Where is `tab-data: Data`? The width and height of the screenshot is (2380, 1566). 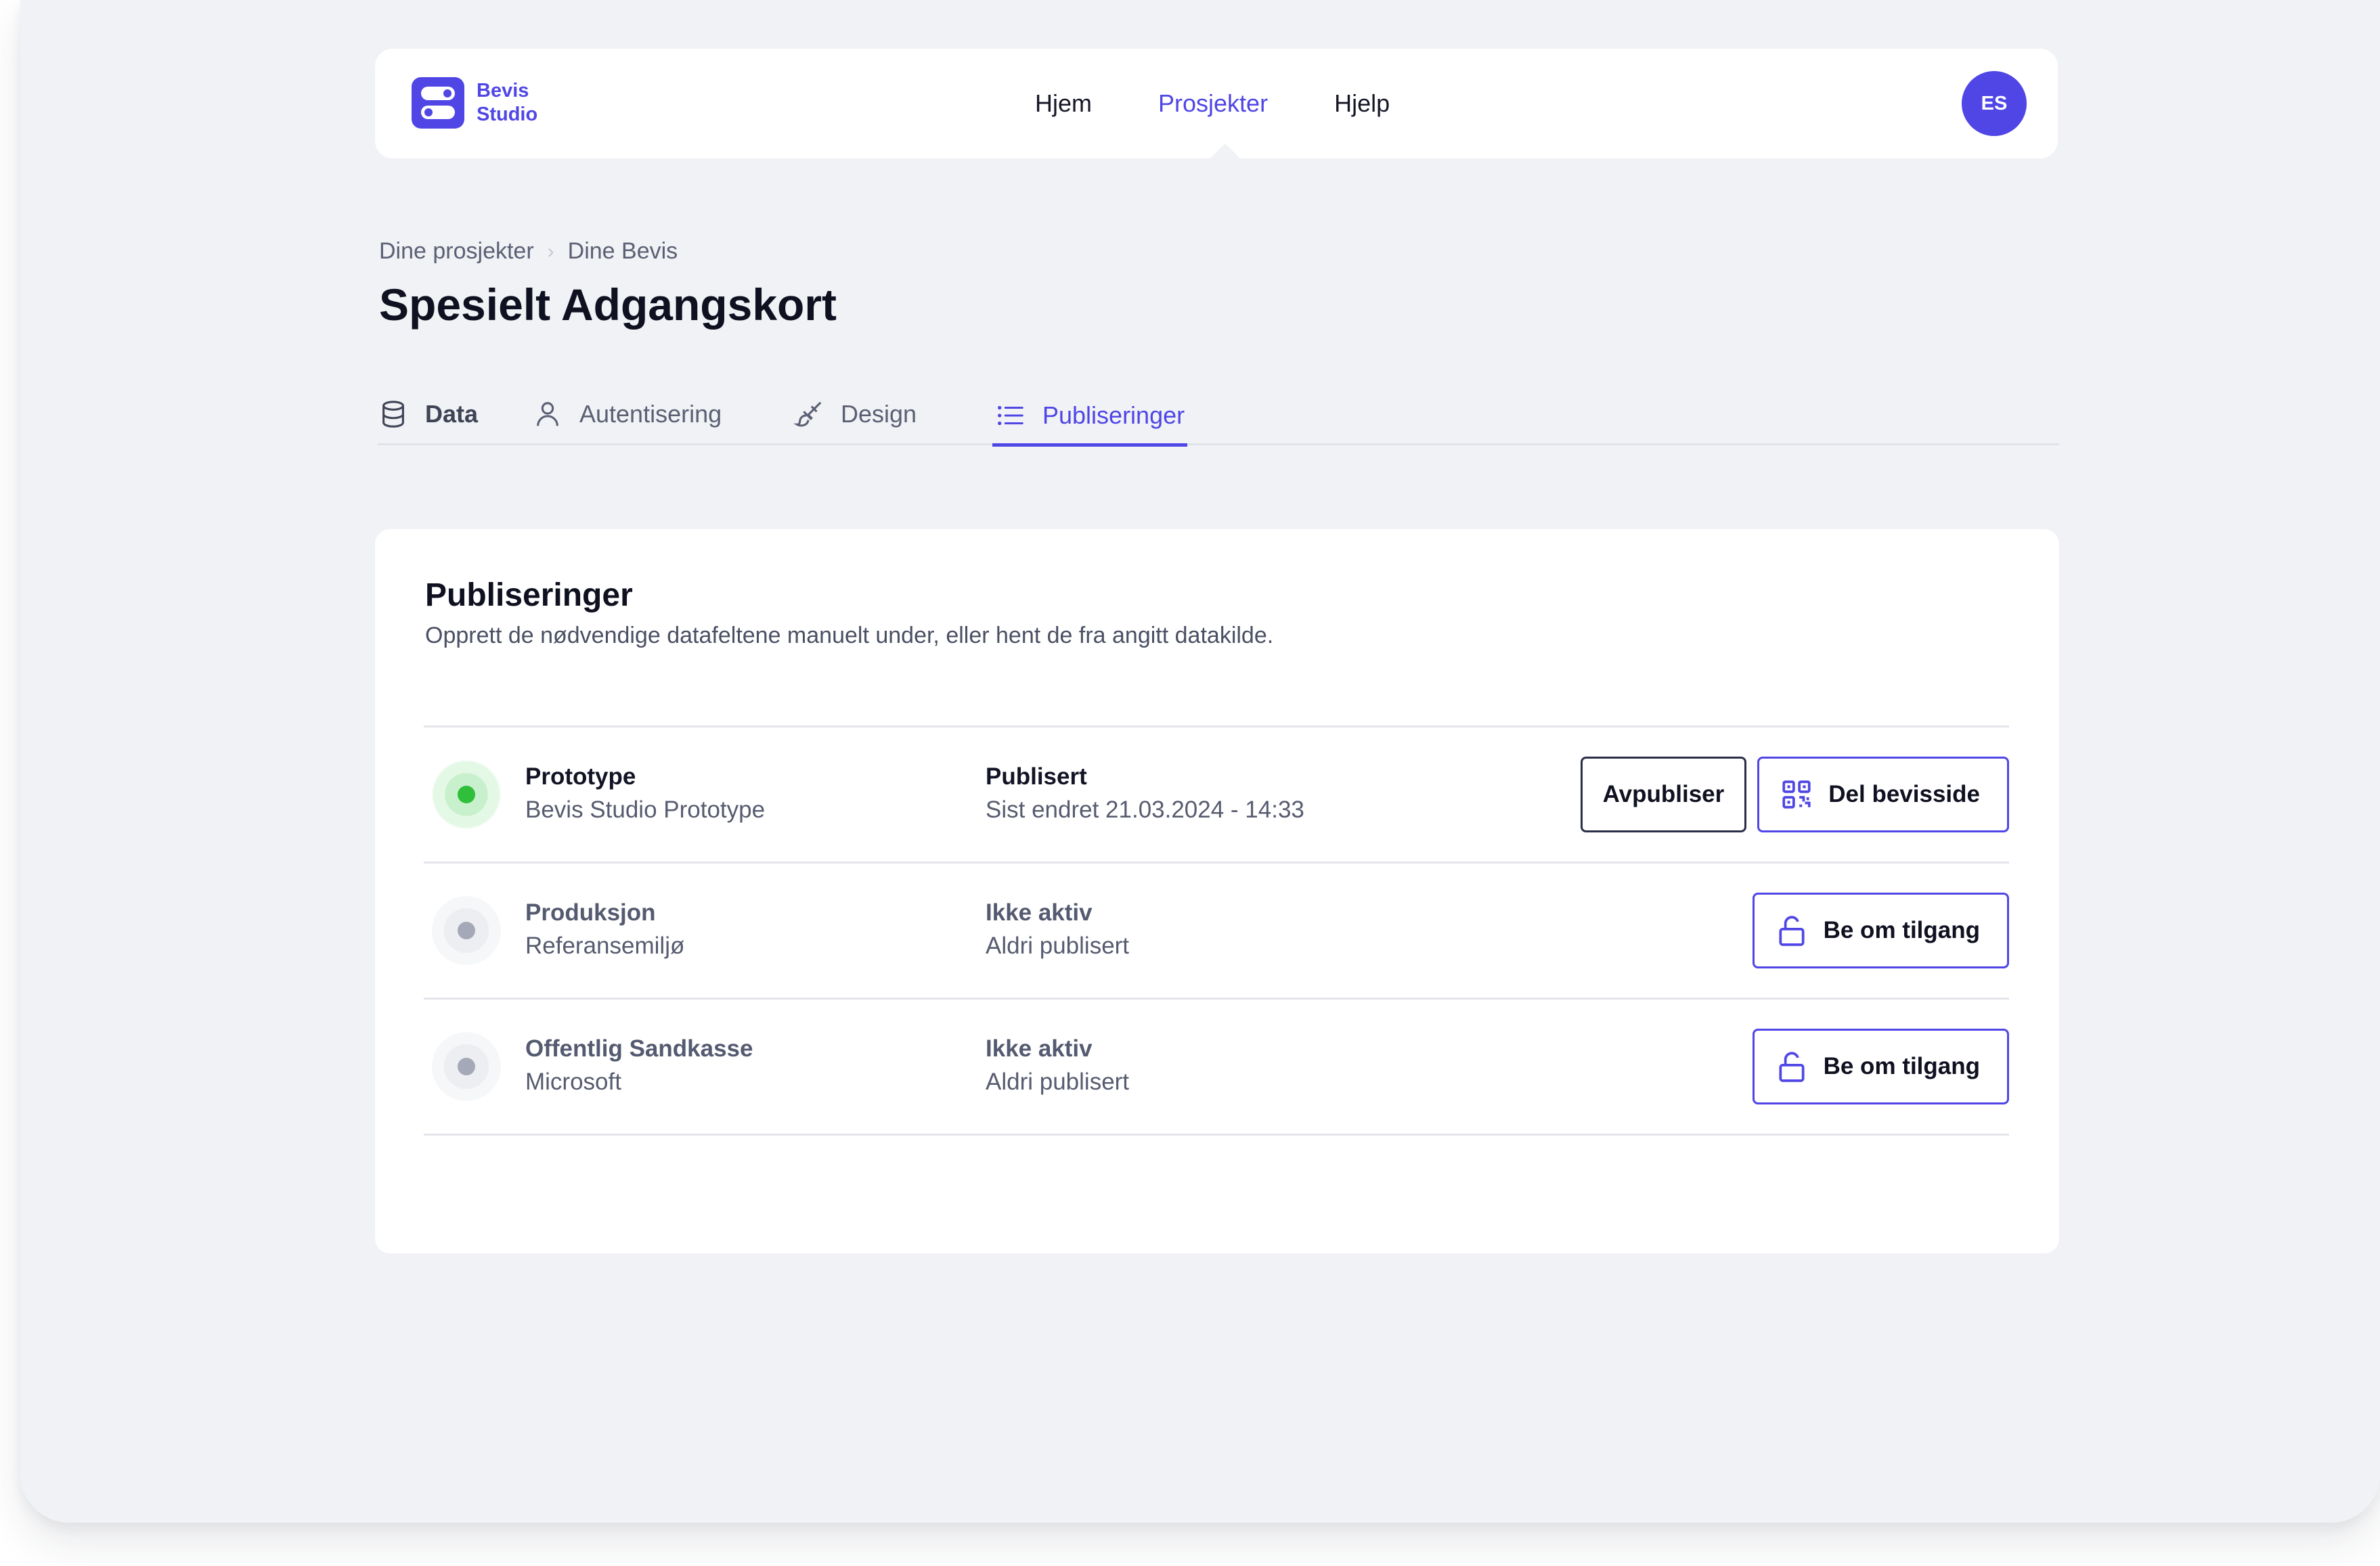
tab-data: Data is located at coordinates (428, 416).